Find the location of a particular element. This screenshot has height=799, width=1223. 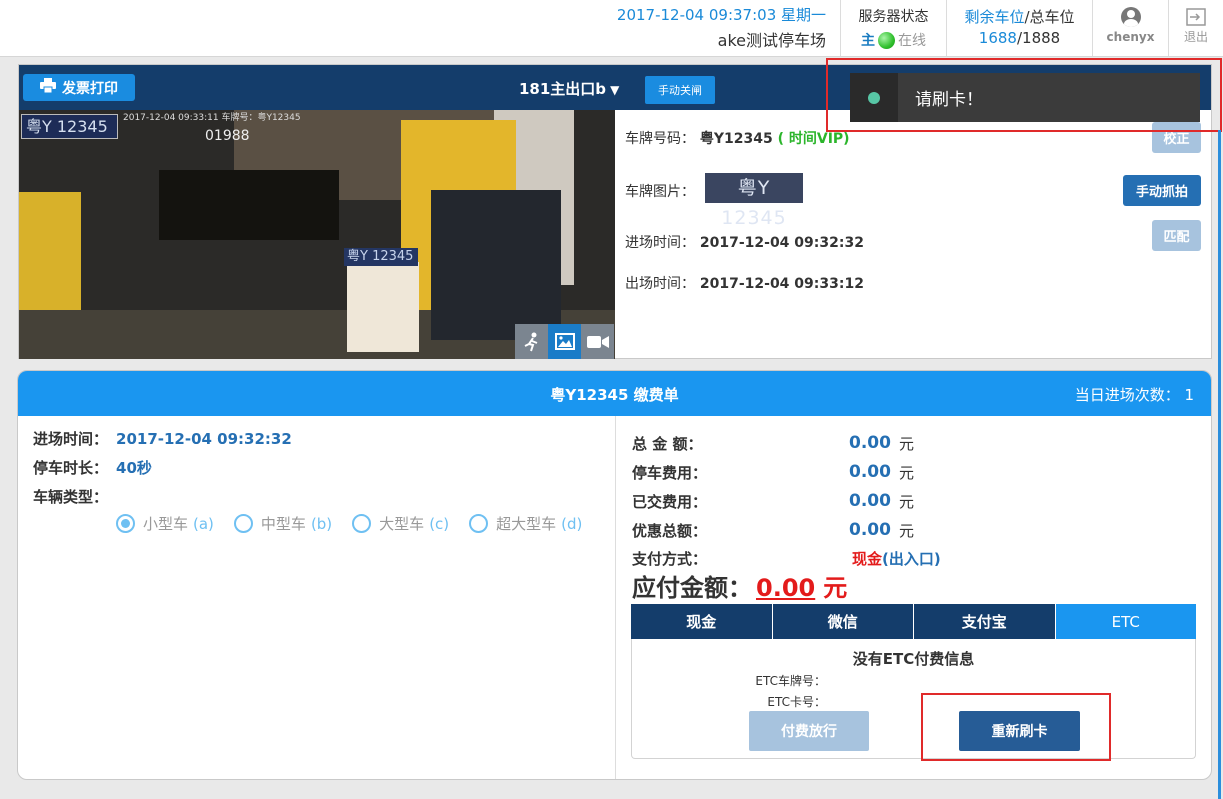

total-spaces-label: 总车位 is located at coordinates (1052, 17).